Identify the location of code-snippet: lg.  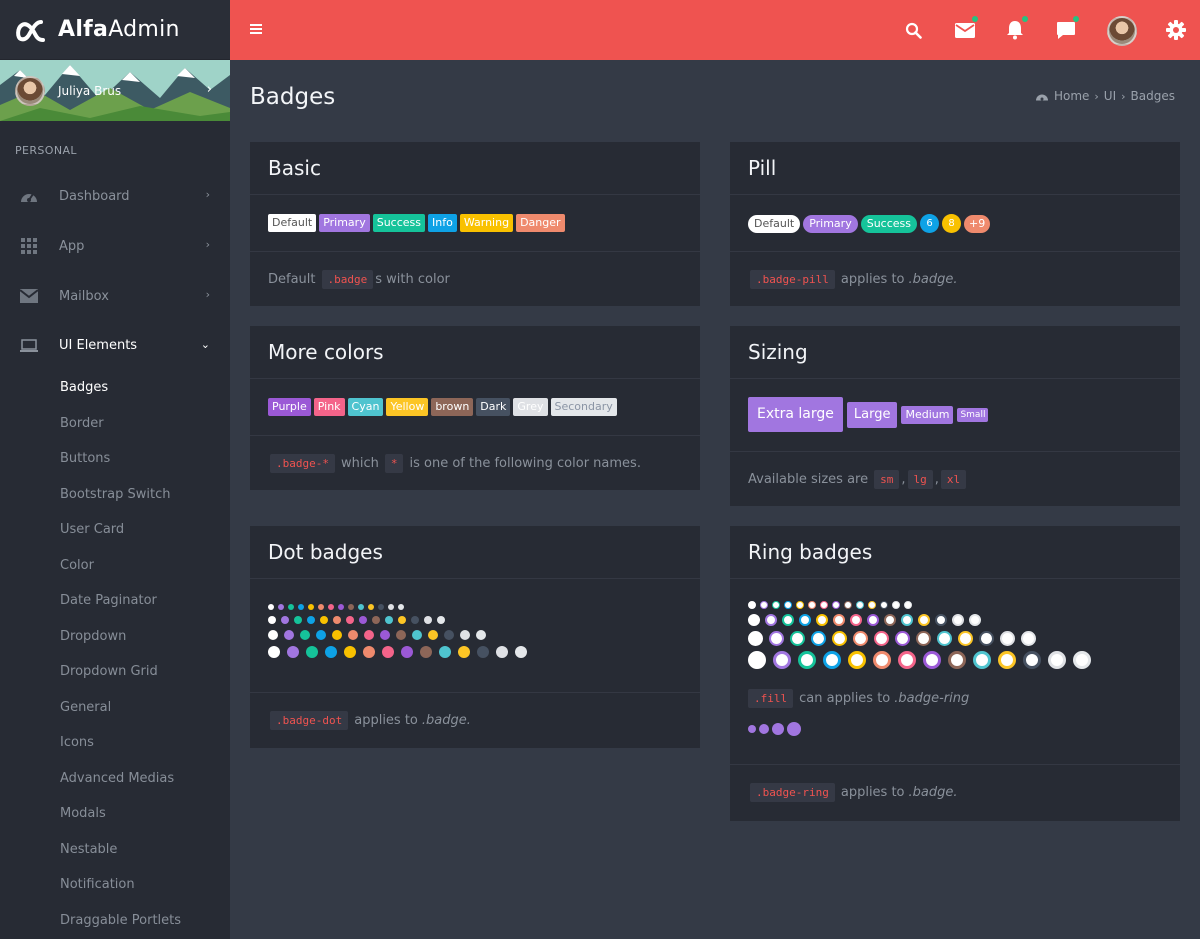
(920, 479).